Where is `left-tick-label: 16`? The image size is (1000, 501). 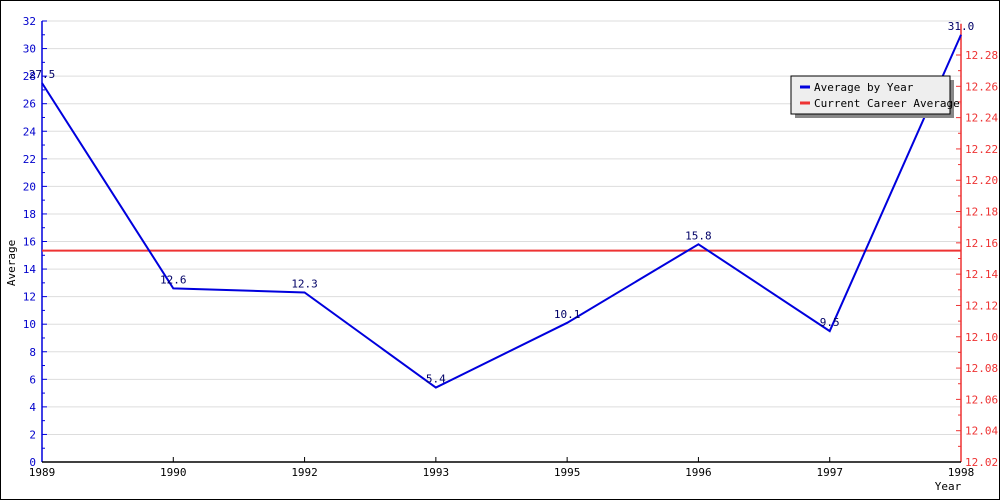 left-tick-label: 16 is located at coordinates (29, 242).